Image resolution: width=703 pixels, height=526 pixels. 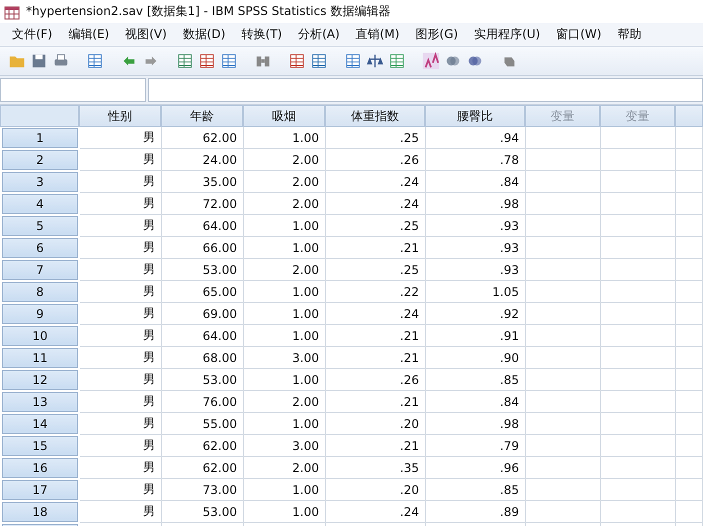 I want to click on menu-item: 图形(G), so click(x=436, y=34).